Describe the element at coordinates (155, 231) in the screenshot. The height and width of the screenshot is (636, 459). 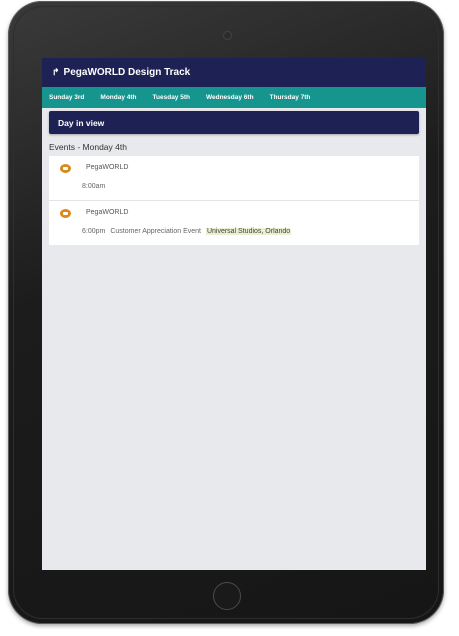
I see `event-name: Customer Appreciation Event` at that location.